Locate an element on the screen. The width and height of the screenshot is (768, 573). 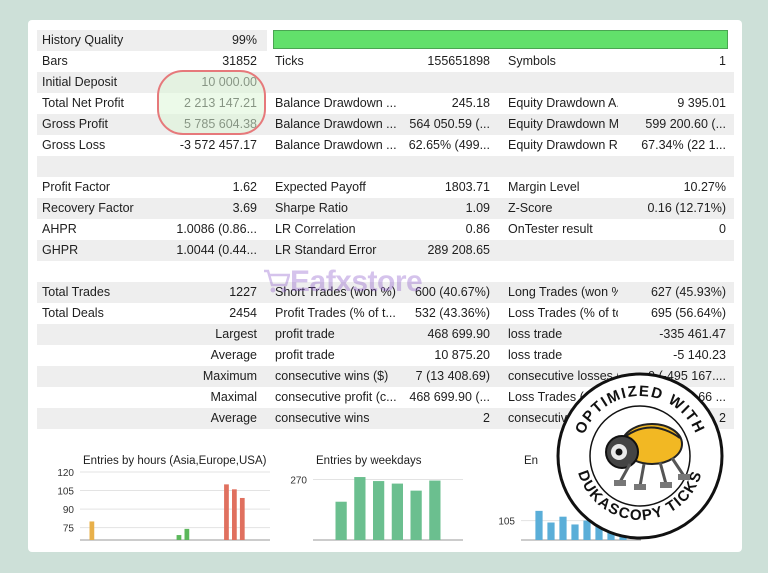
chart-title: En is located at coordinates (531, 461).